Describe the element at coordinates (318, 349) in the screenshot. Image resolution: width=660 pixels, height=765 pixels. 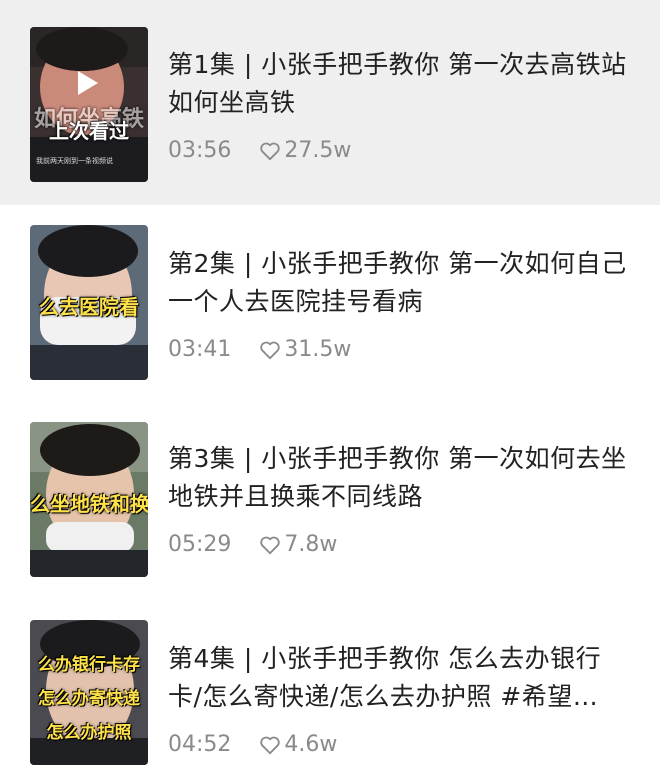
I see `episode-likes: 31.5w` at that location.